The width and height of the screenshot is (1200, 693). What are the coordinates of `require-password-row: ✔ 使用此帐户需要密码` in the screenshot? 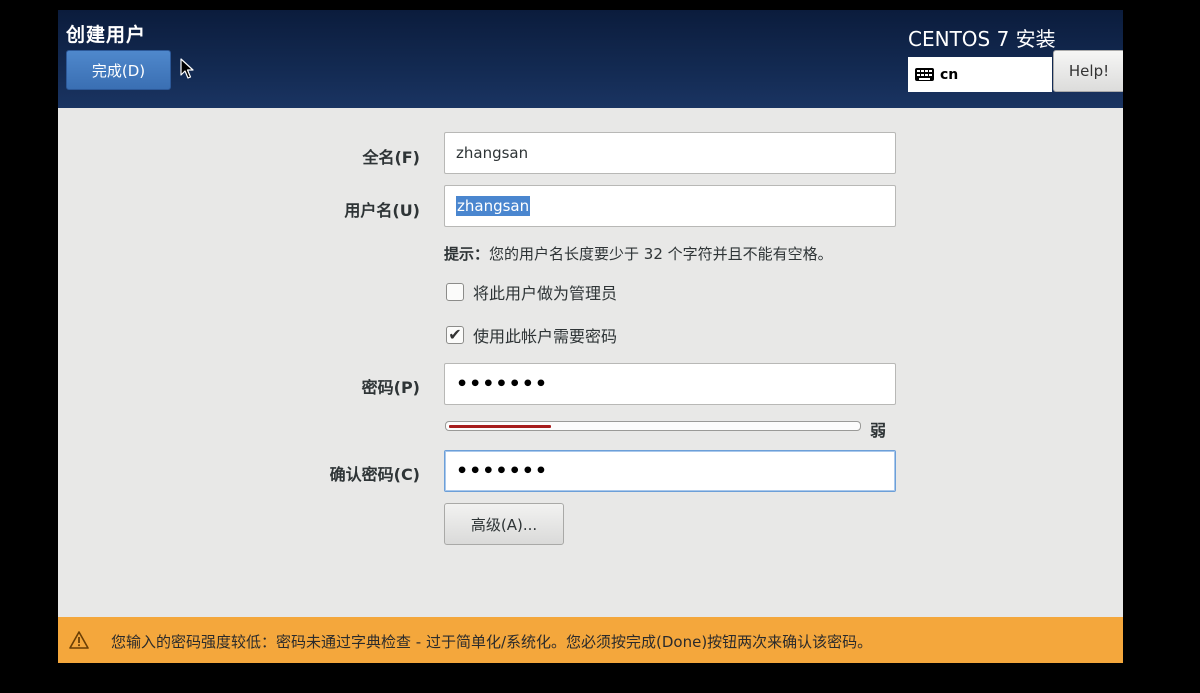 It's located at (531, 335).